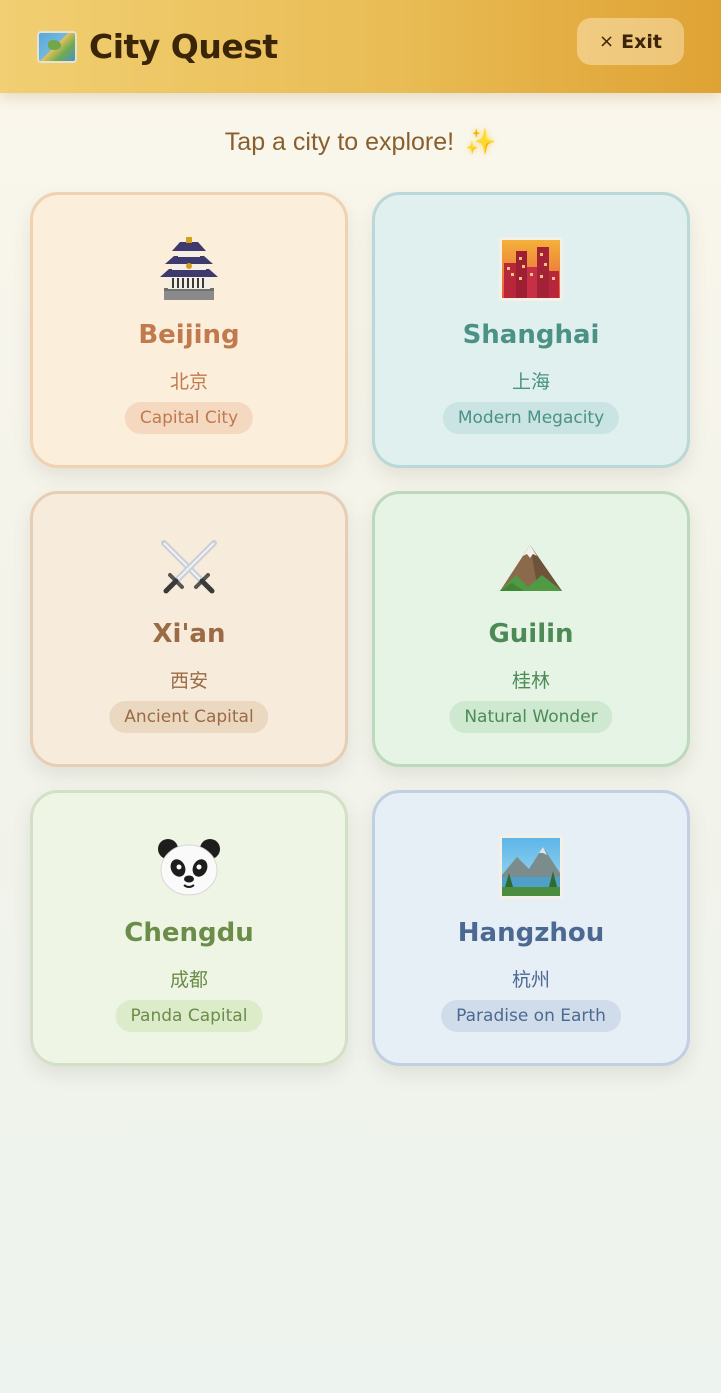  What do you see at coordinates (531, 418) in the screenshot?
I see `city-tag: Modern Megacity` at bounding box center [531, 418].